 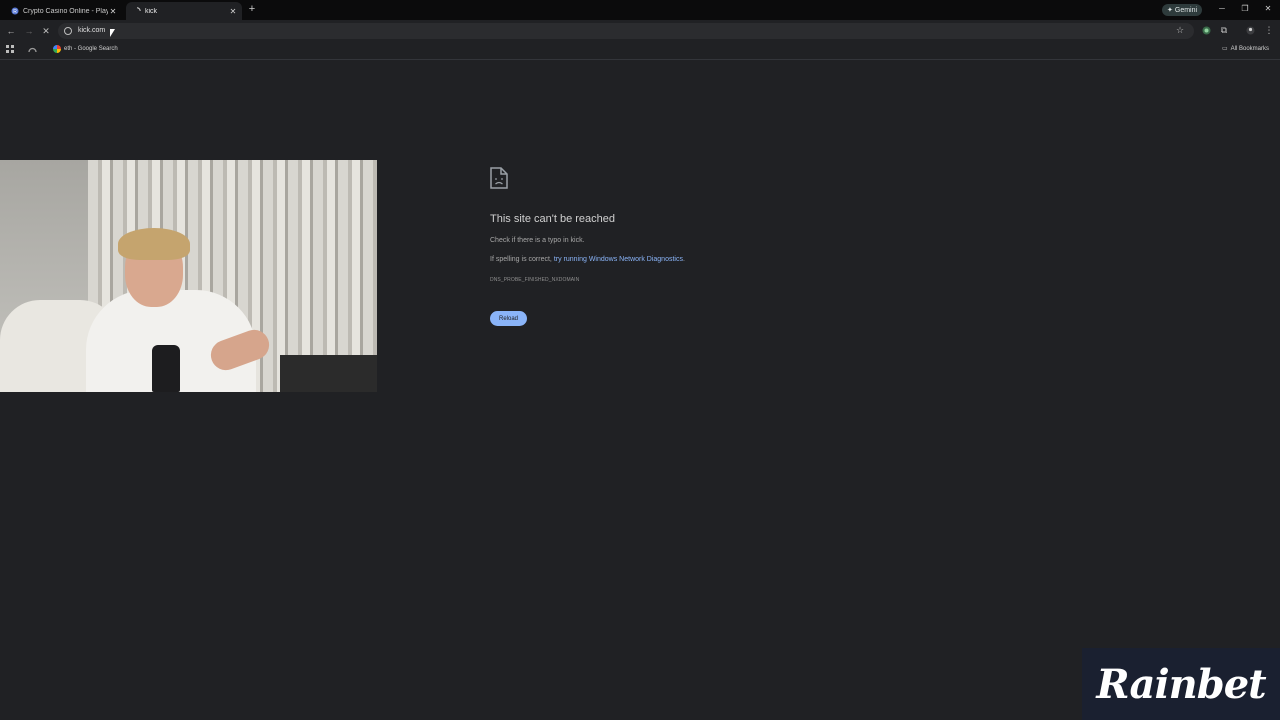 I want to click on puzzle-extensions-icon: ⧉, so click(x=1224, y=30).